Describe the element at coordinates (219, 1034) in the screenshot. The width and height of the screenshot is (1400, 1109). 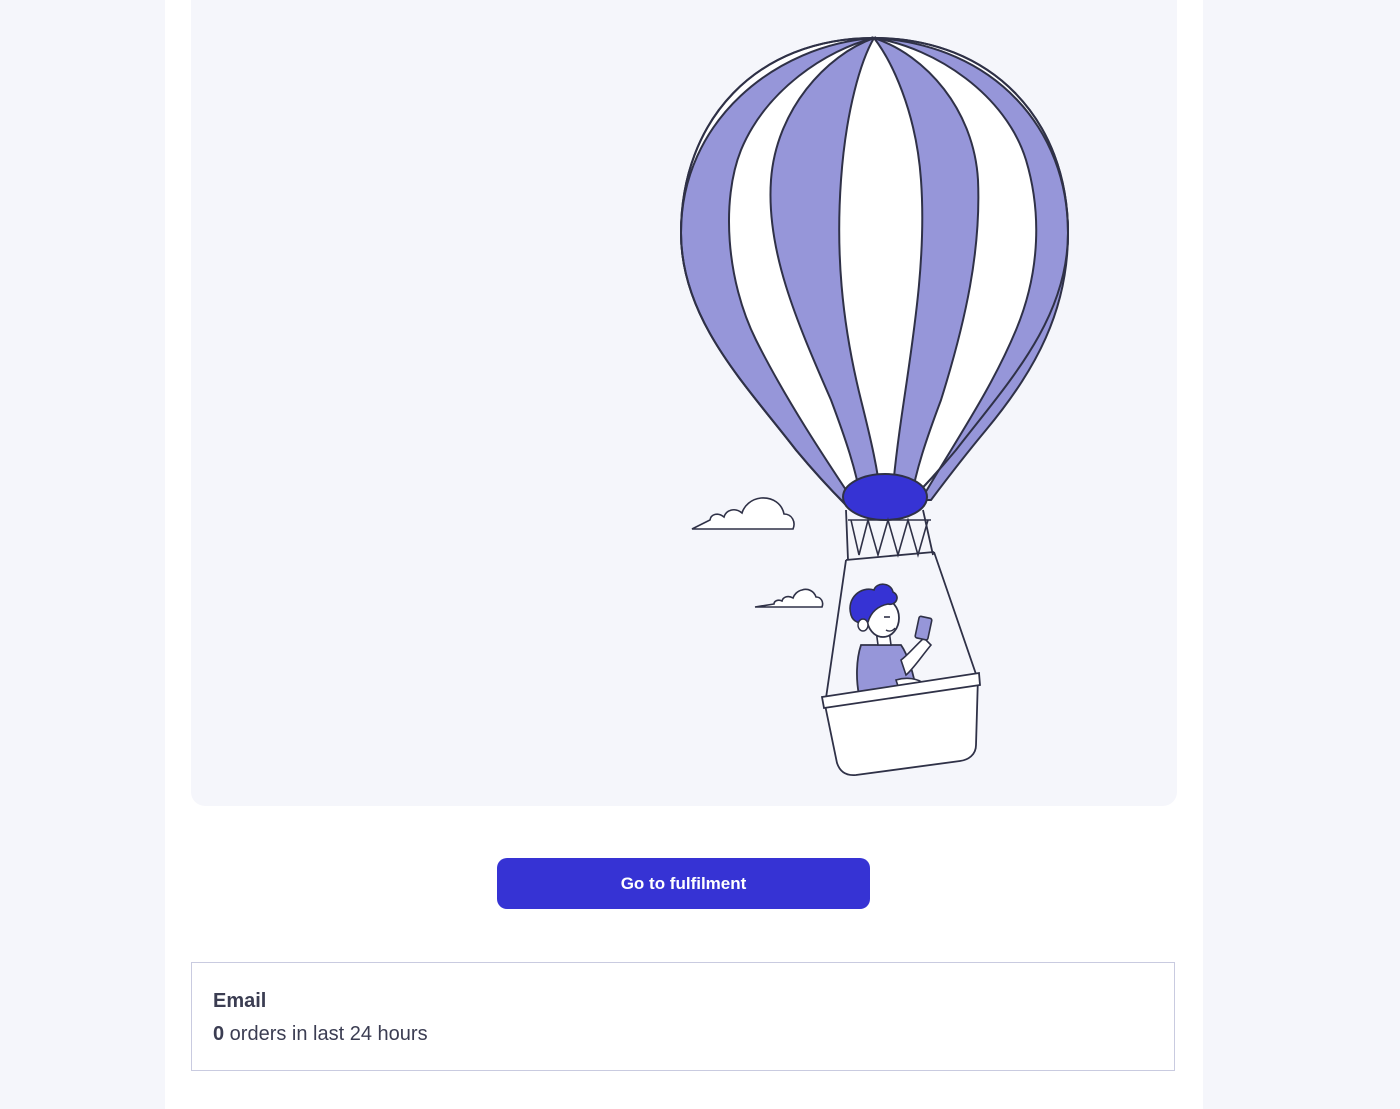
I see `order-count: 0` at that location.